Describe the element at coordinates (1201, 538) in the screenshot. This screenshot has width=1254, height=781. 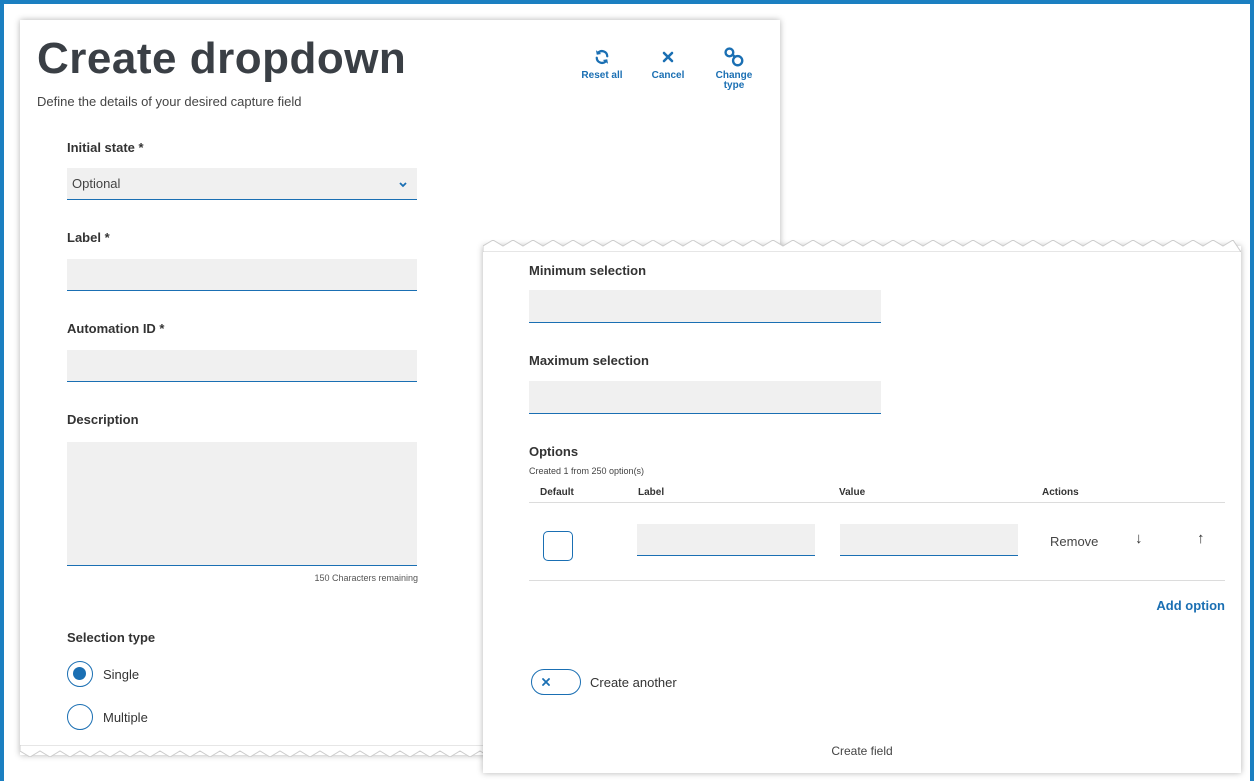
I see `arrow-up-icon: ↑` at that location.